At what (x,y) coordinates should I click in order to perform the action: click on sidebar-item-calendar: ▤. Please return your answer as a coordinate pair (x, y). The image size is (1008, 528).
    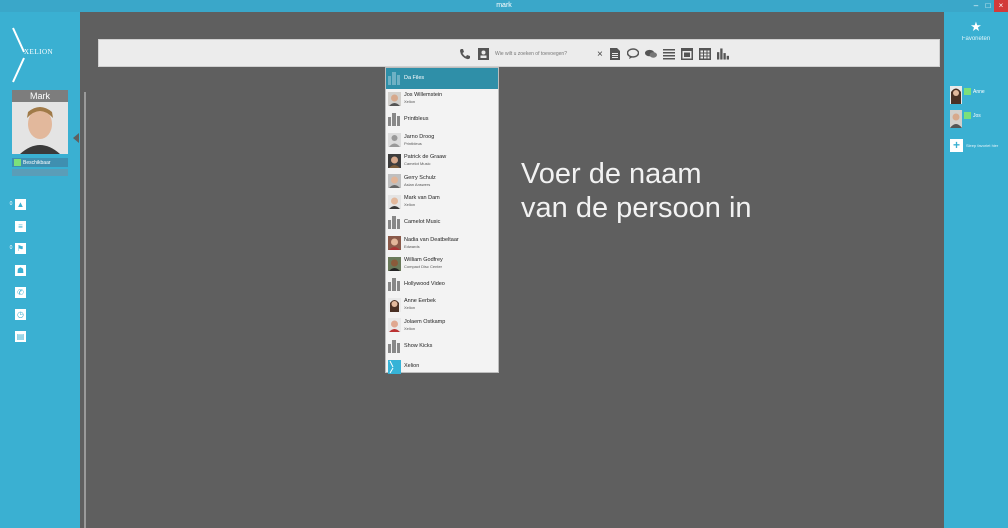
    Looking at the image, I should click on (21, 336).